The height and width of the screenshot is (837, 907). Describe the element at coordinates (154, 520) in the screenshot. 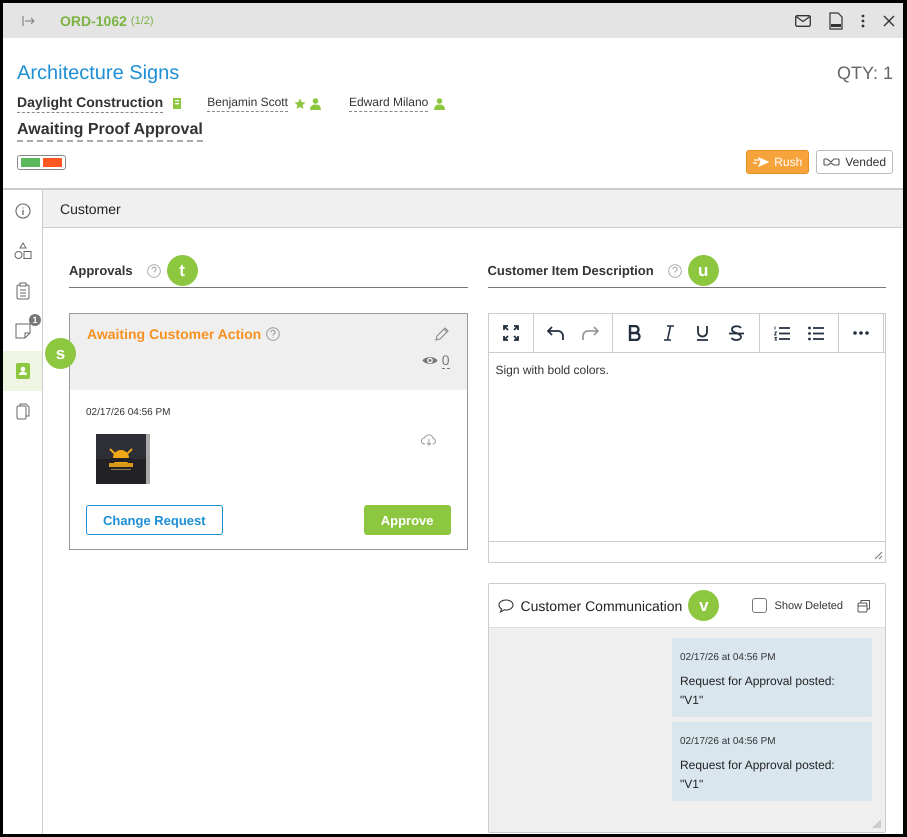

I see `change-request-button: Change Request` at that location.